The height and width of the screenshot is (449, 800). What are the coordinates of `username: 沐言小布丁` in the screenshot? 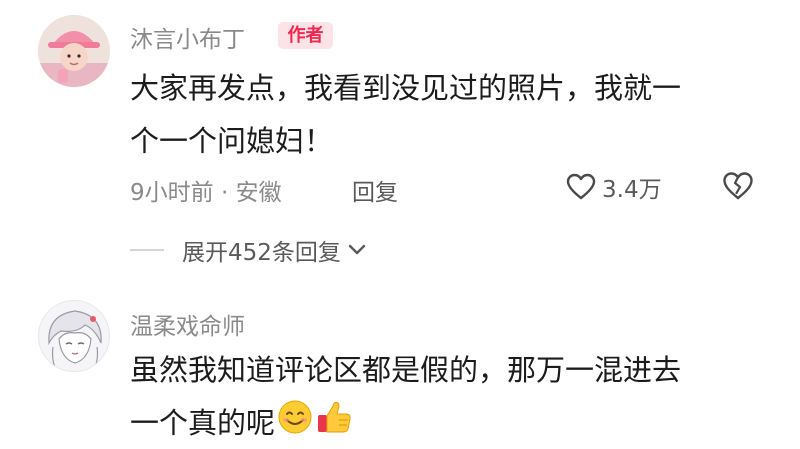 It's located at (187, 37).